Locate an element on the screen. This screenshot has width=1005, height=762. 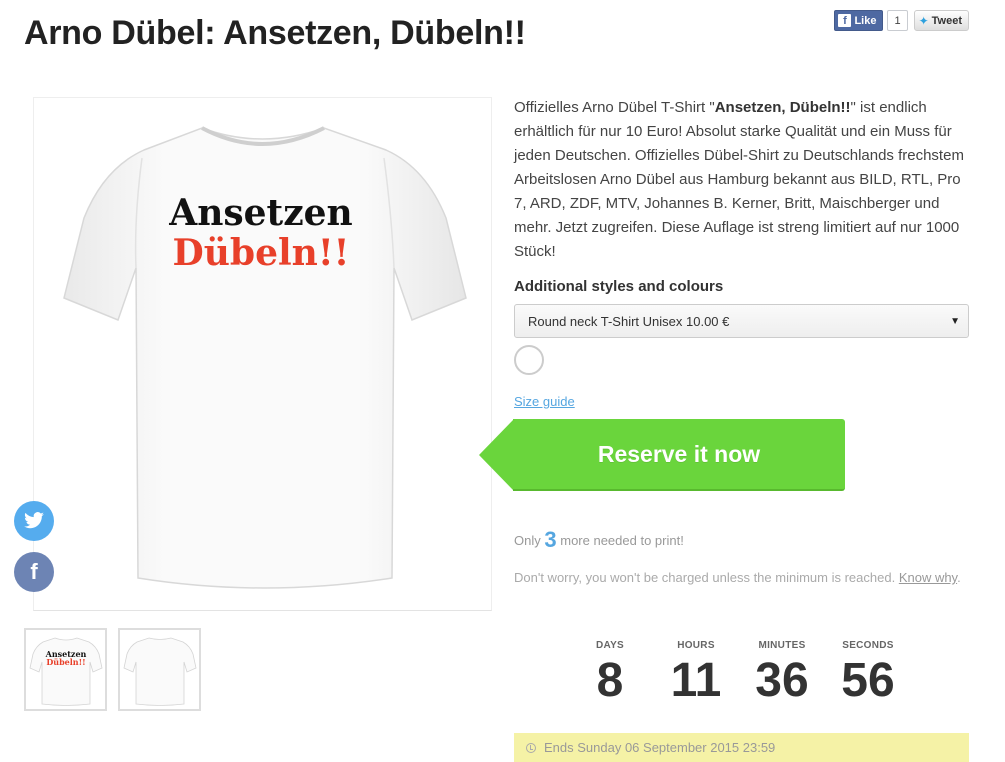
campaign-end-banner: Ends Sunday 06 September 2015 23:59 is located at coordinates (741, 747).